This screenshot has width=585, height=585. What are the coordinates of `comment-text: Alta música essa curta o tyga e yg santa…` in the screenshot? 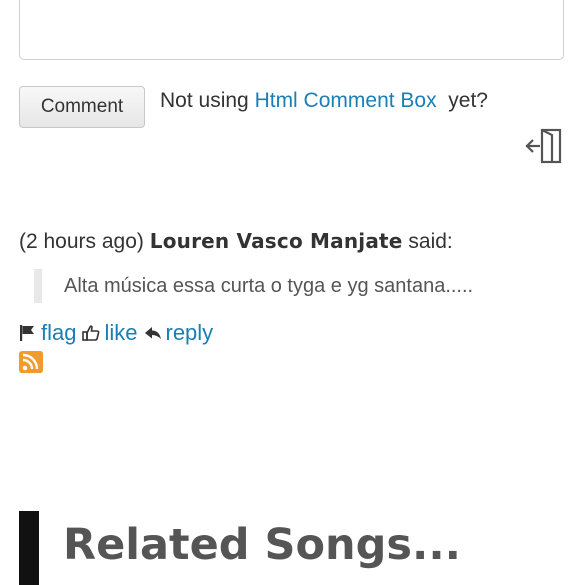 It's located at (269, 285).